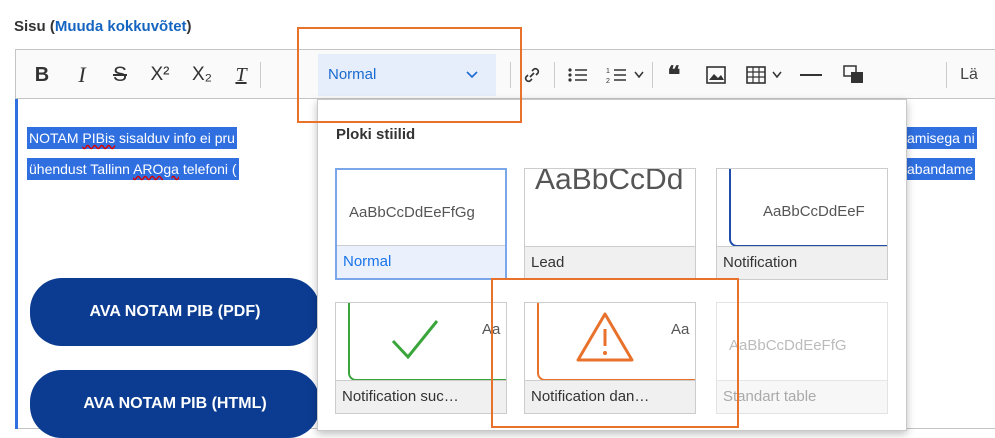 This screenshot has height=438, width=995. What do you see at coordinates (175, 312) in the screenshot?
I see `open-notam-pib-pdf-button: AVA NOTAM PIB (PDF)` at bounding box center [175, 312].